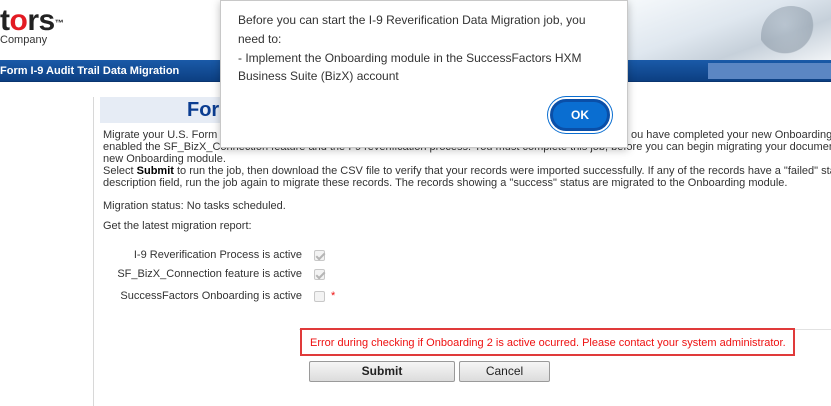 This screenshot has width=831, height=406. What do you see at coordinates (211, 296) in the screenshot?
I see `check-label-onboarding: SuccessFactors Onboarding is active` at bounding box center [211, 296].